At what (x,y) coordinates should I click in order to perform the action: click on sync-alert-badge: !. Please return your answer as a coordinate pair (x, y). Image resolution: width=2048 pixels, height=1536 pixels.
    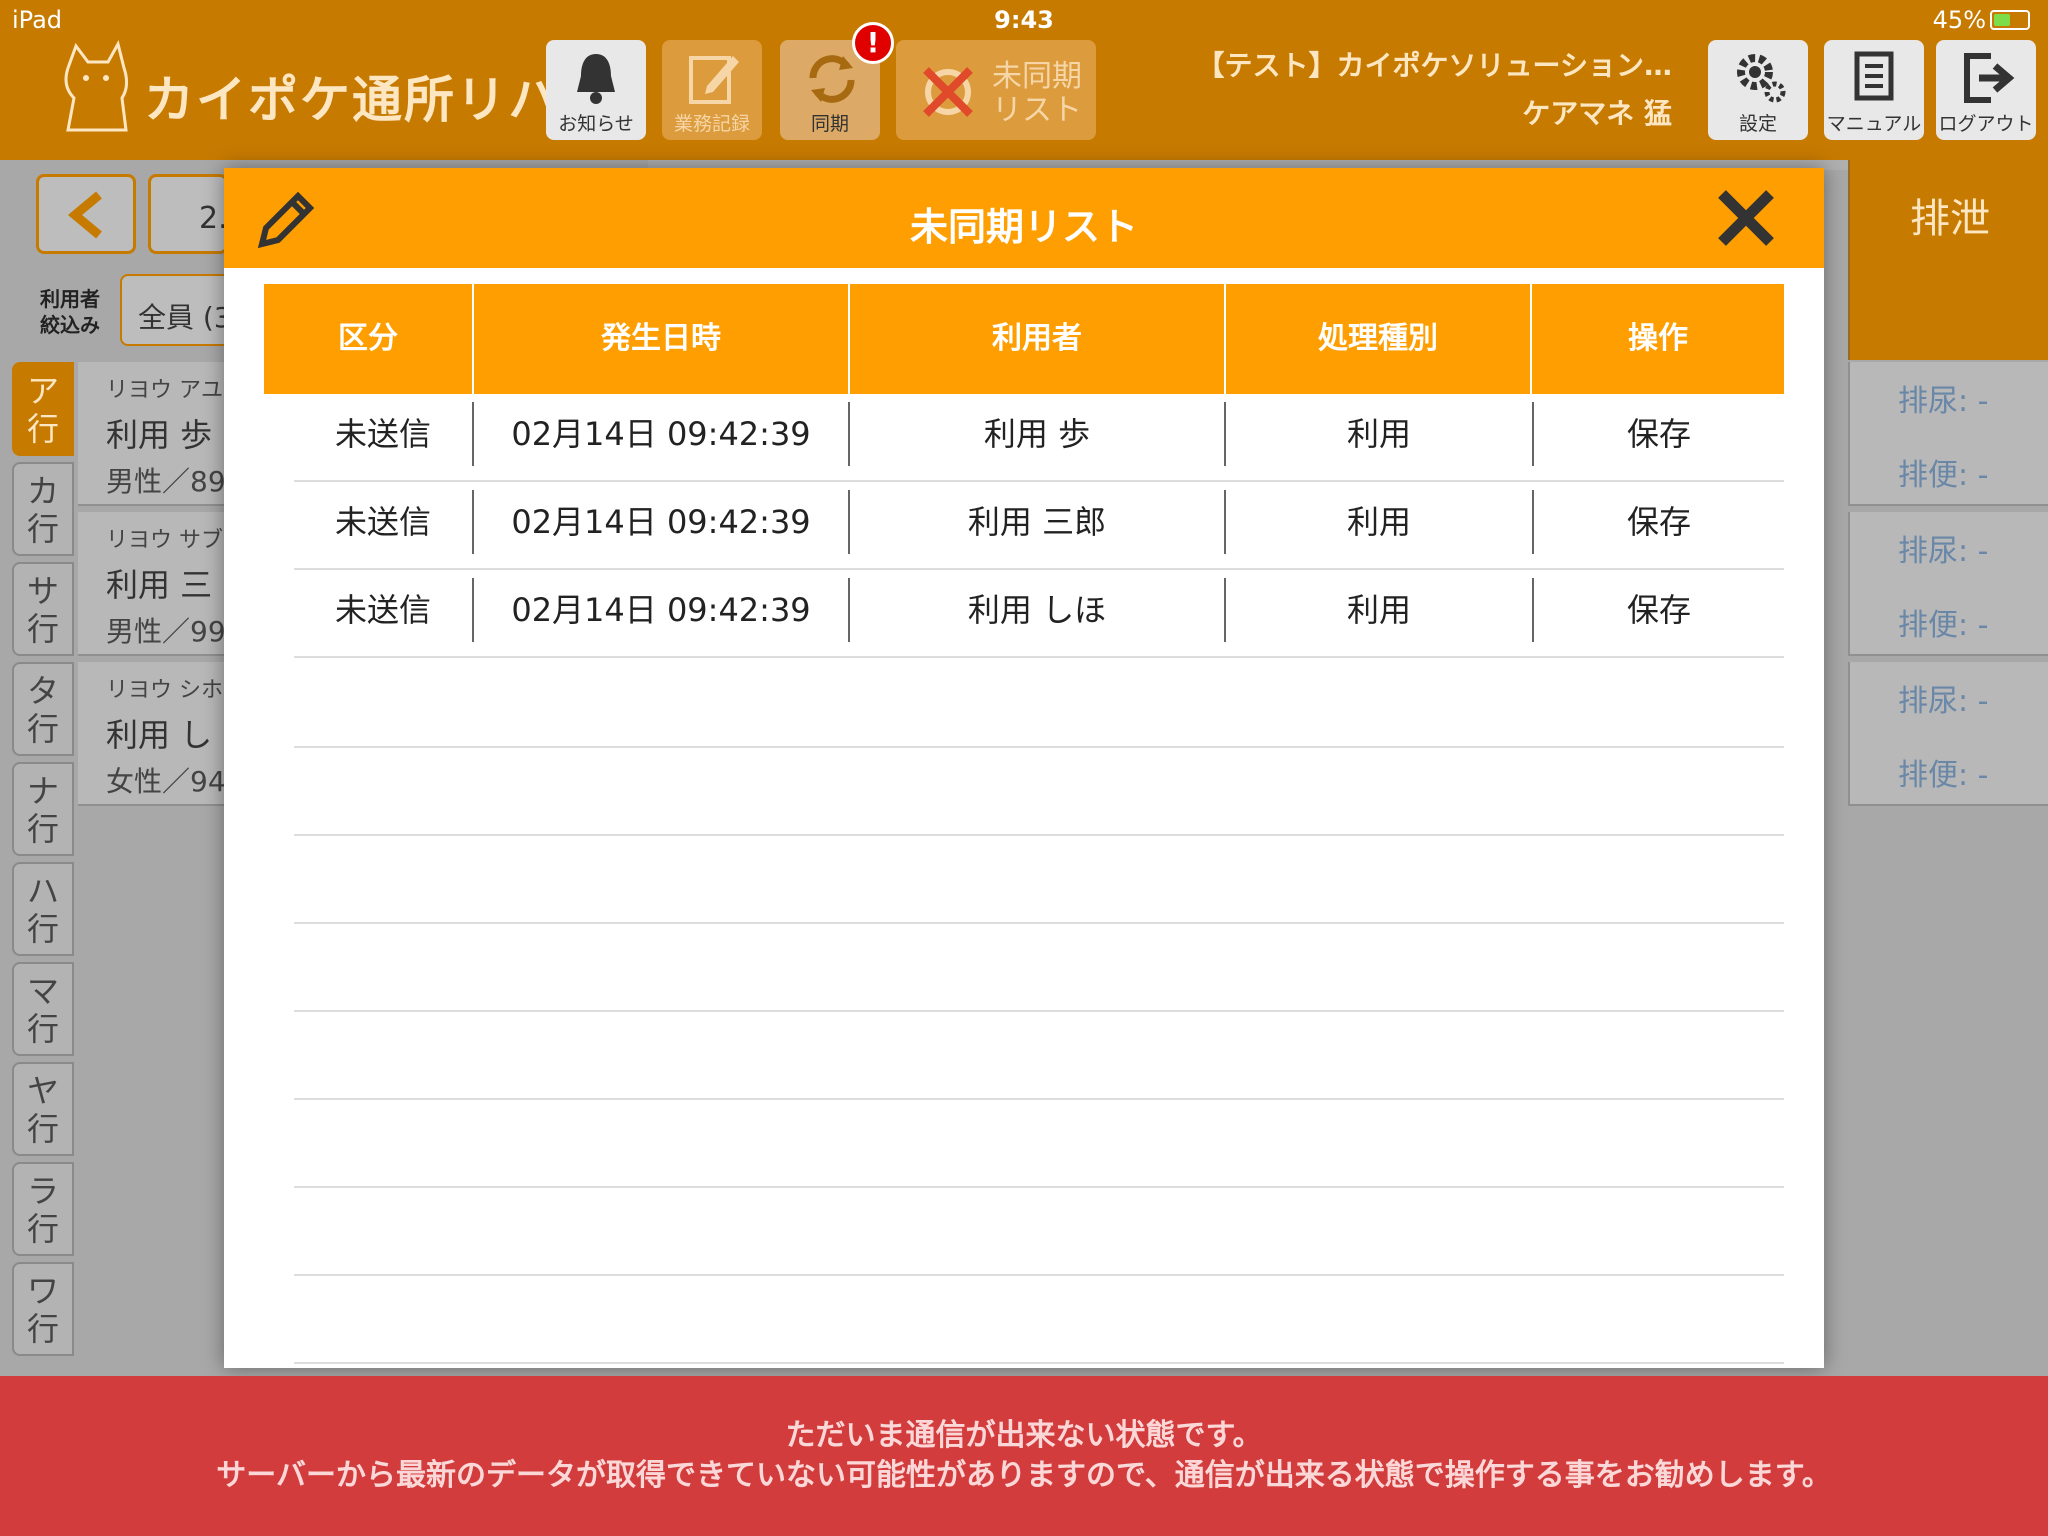
    Looking at the image, I should click on (873, 43).